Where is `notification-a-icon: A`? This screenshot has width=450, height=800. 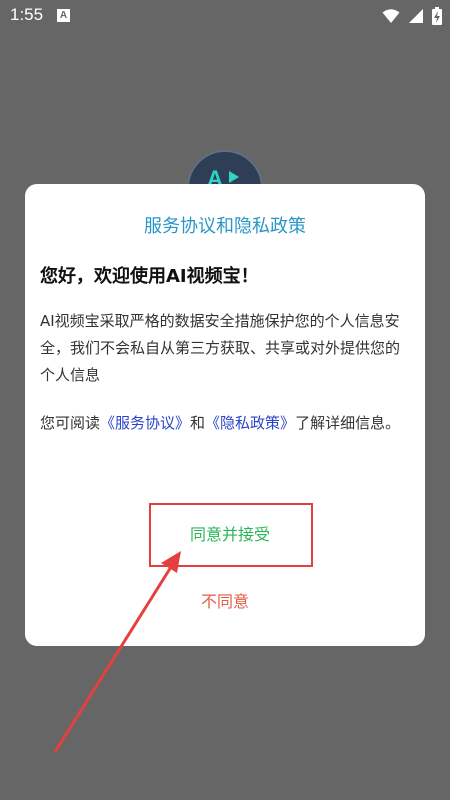 notification-a-icon: A is located at coordinates (63, 15).